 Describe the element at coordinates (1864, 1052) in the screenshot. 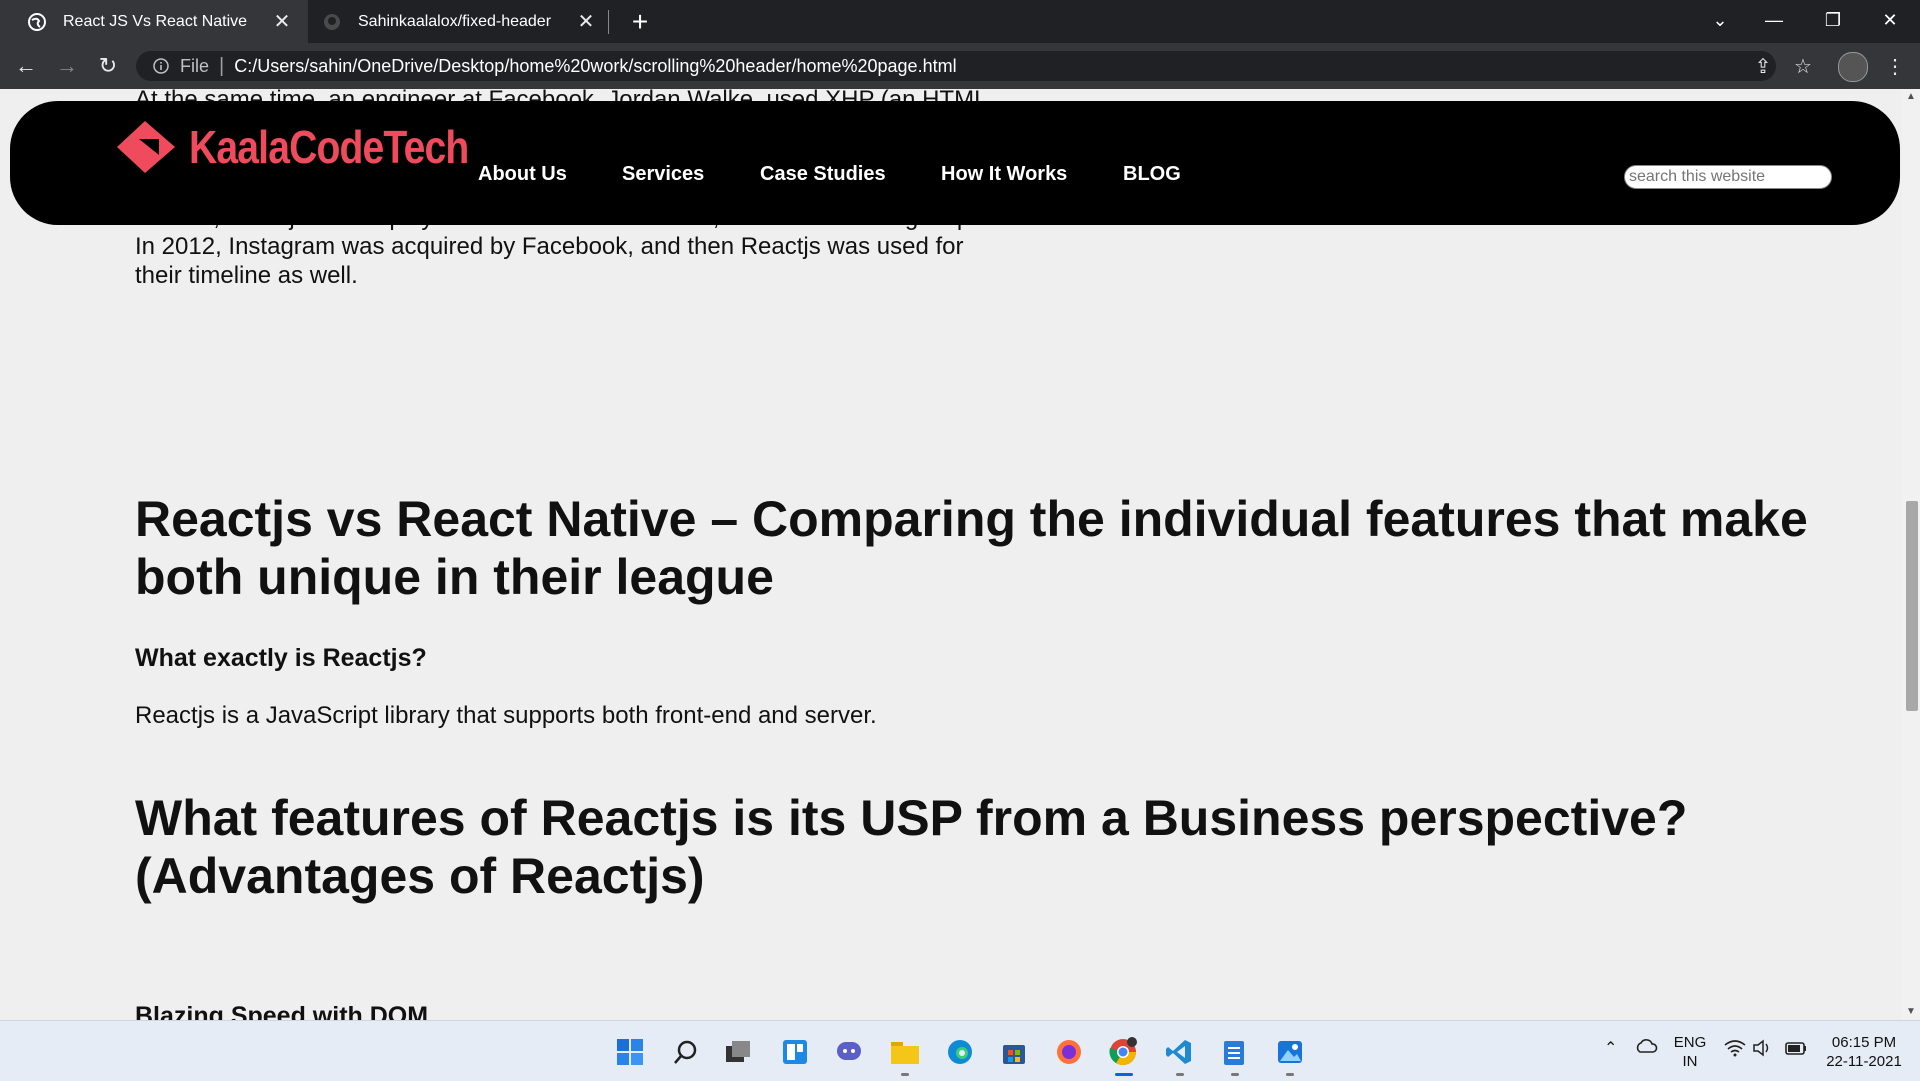

I see `clock: 06:15 PM 22-11-2021` at that location.